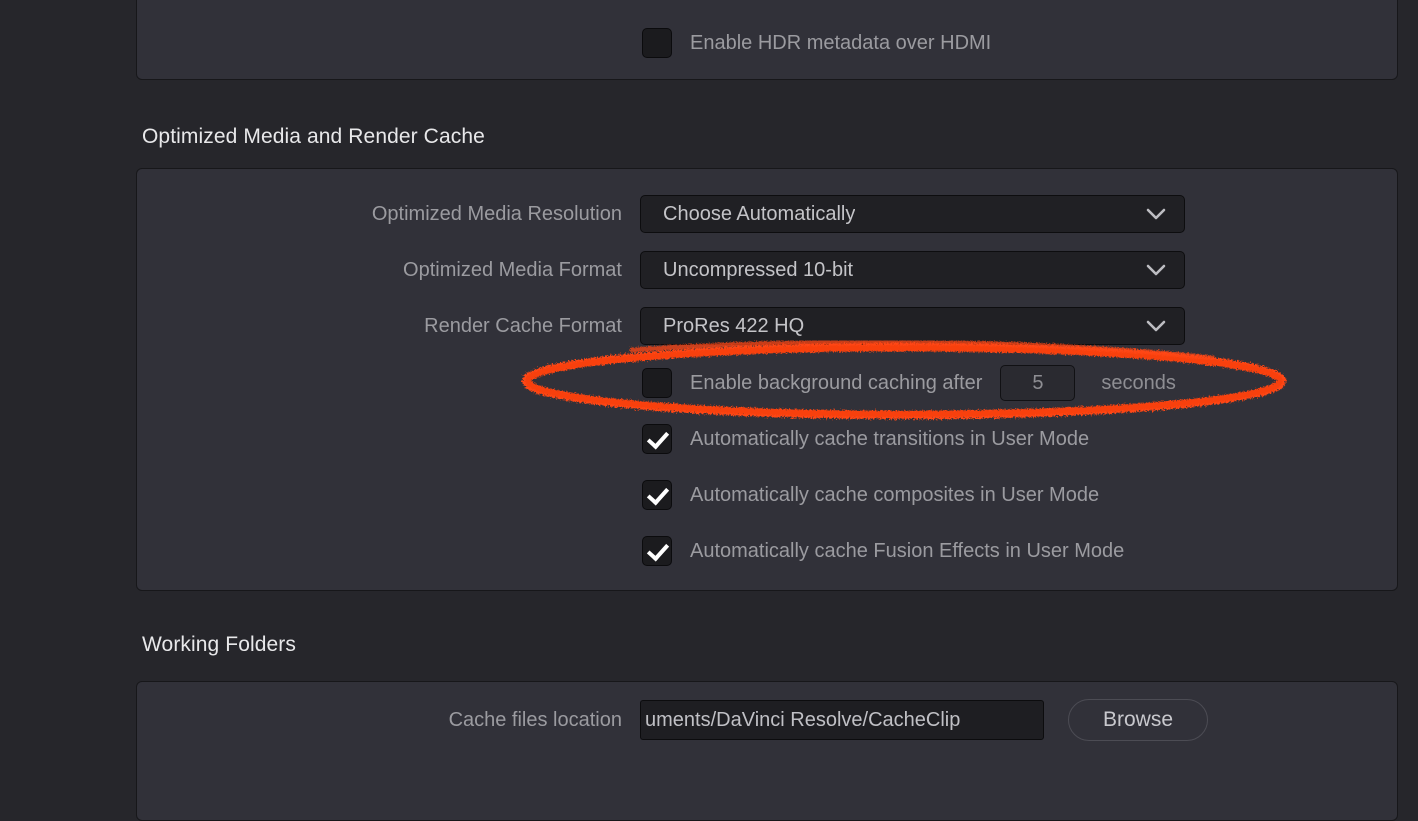  Describe the element at coordinates (535, 719) in the screenshot. I see `cache-files-location-label: Cache files location` at that location.